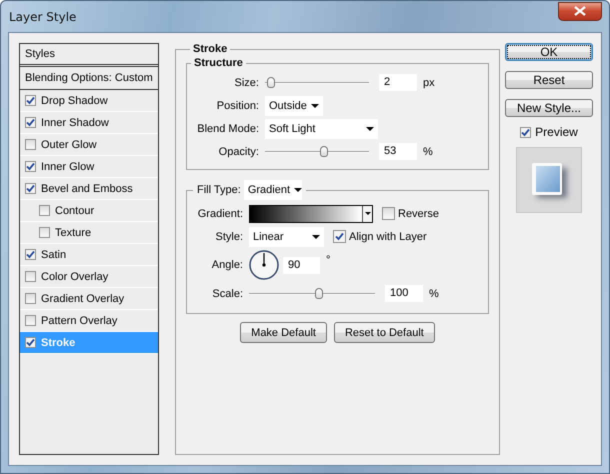  I want to click on style-item: Outer Glow, so click(89, 145).